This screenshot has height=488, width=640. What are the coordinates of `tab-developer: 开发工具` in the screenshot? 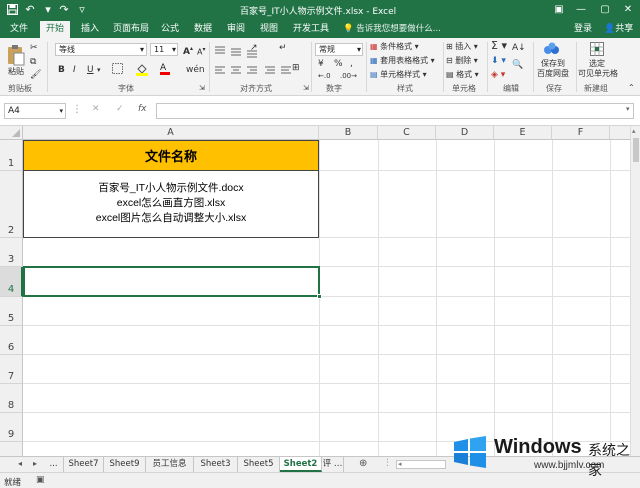 It's located at (311, 29).